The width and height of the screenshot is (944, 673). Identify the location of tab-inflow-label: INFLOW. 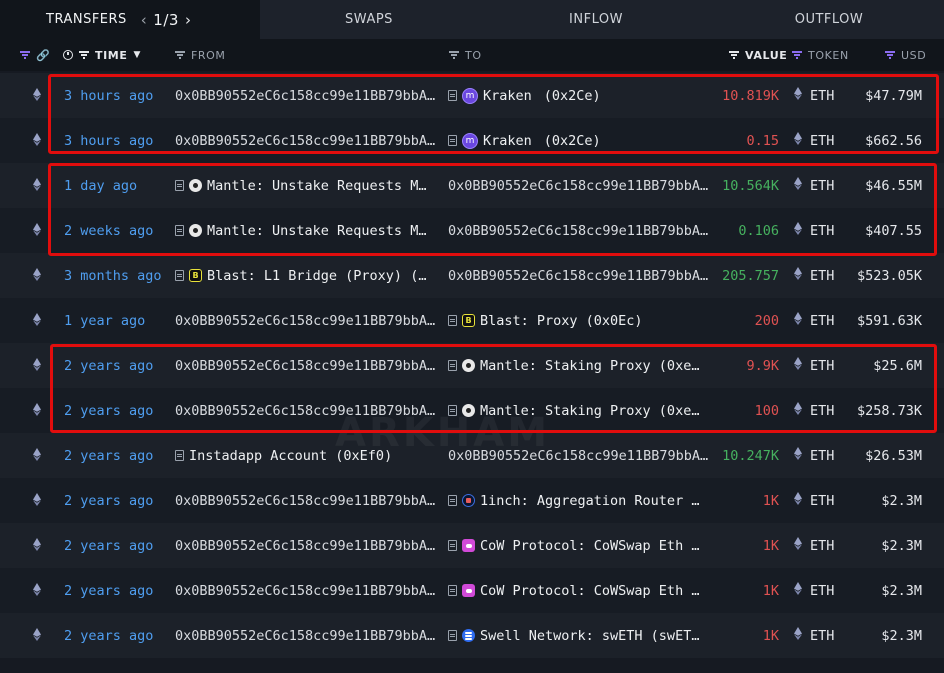
(596, 19).